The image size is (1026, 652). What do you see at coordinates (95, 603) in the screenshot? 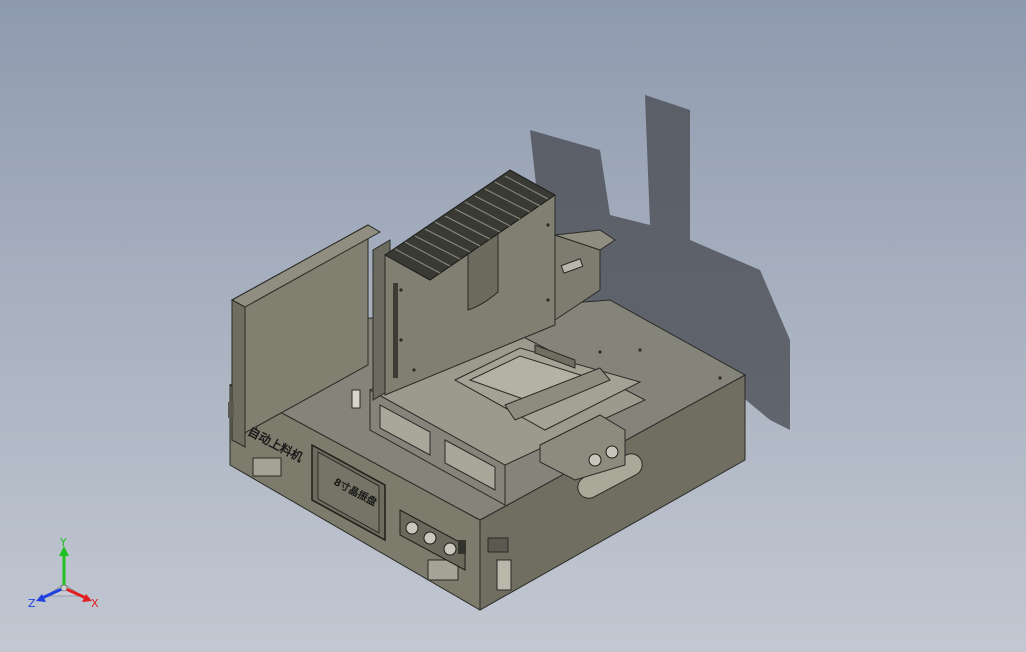
I see `x-axis-label: X` at bounding box center [95, 603].